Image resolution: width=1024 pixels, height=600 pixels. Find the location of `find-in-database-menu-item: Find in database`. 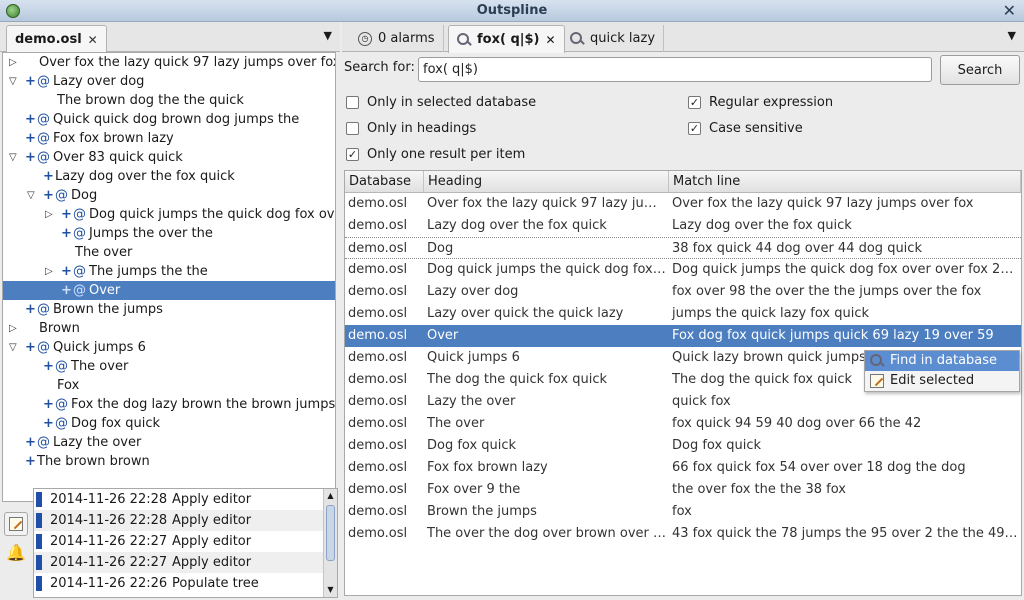

find-in-database-menu-item: Find in database is located at coordinates (942, 361).